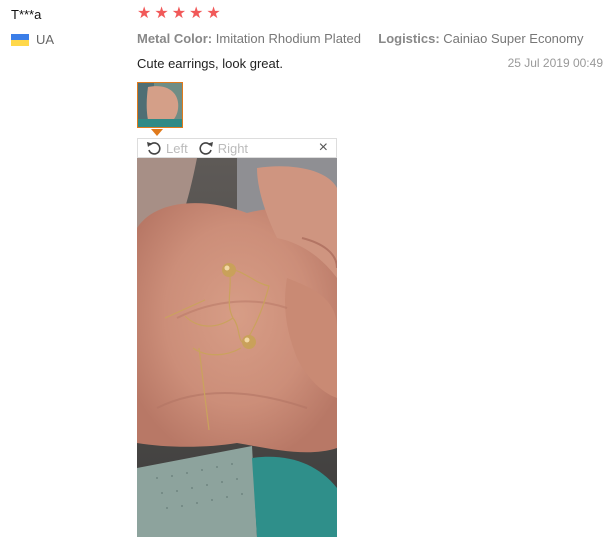 This screenshot has width=614, height=542. I want to click on close-viewer-button: ×, so click(323, 148).